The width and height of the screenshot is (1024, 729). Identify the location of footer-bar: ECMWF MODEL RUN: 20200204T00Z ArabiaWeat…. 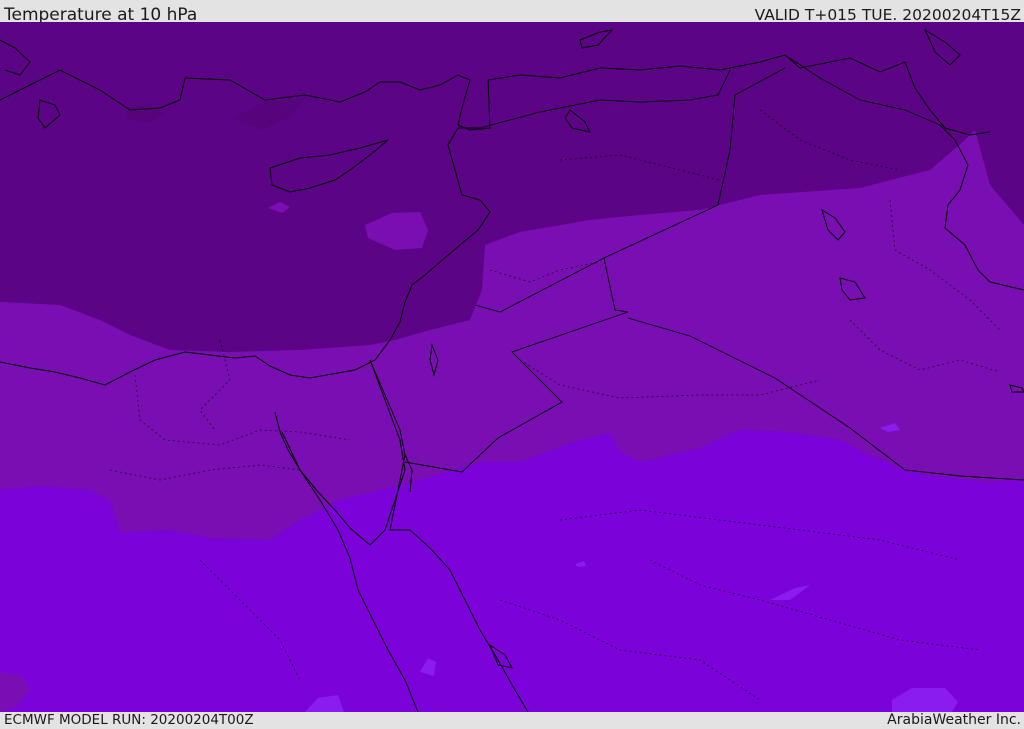
(512, 720).